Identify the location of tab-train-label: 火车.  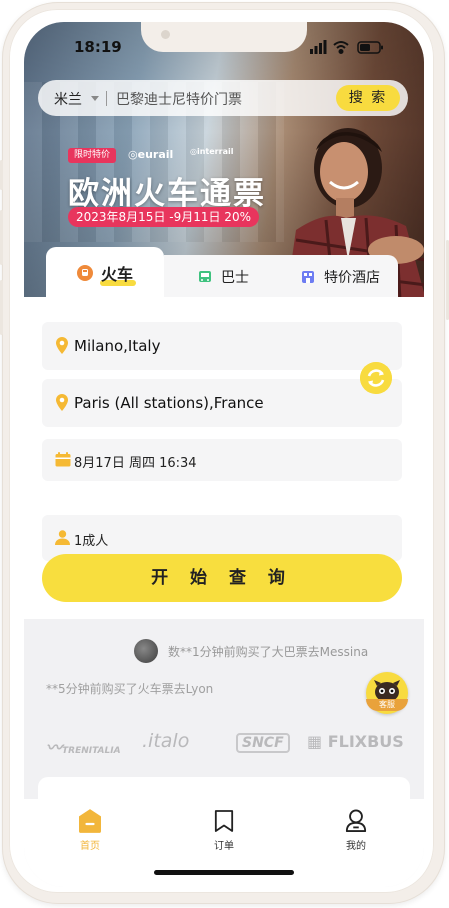
(116, 274).